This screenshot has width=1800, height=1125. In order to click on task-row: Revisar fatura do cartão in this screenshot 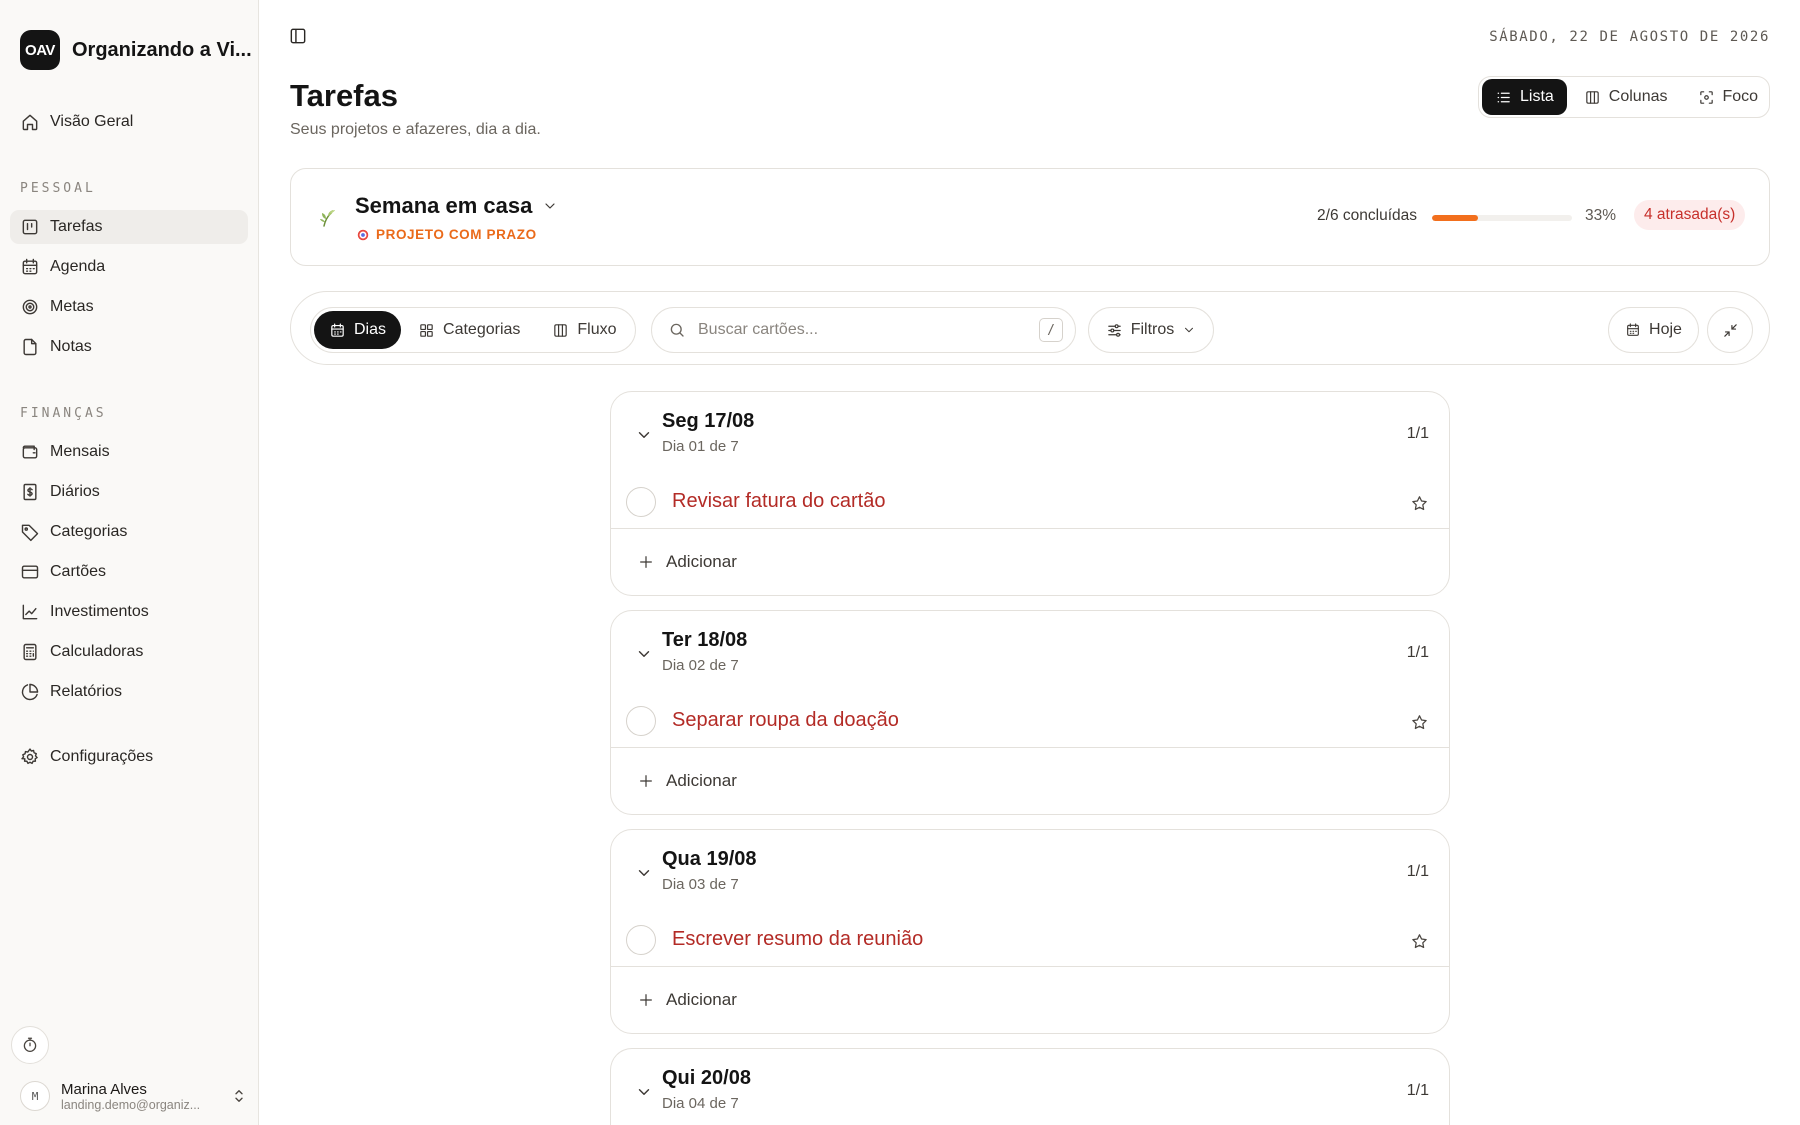, I will do `click(1030, 500)`.